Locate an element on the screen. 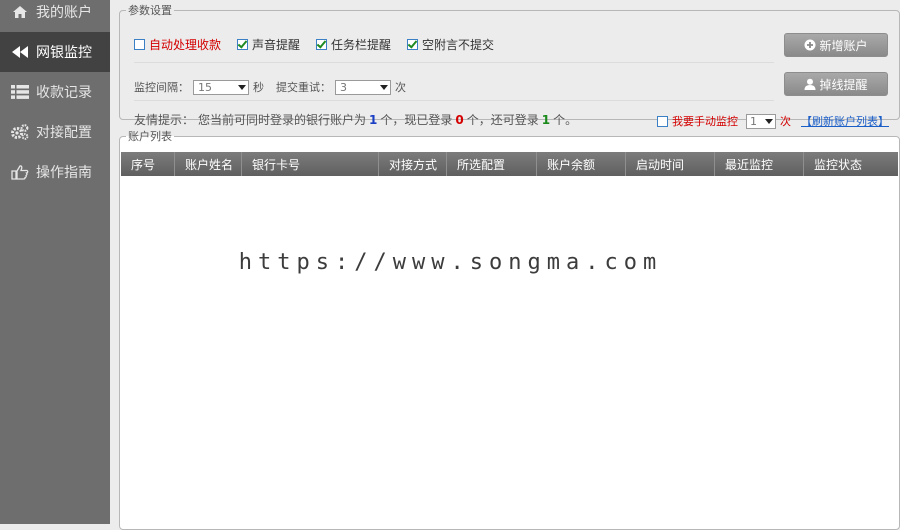 The image size is (900, 530). pointing-hand-icon is located at coordinates (20, 172).